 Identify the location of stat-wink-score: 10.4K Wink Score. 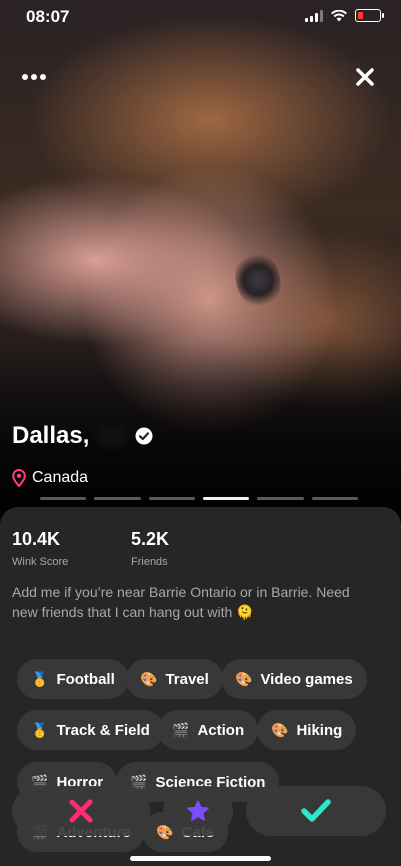
(40, 548).